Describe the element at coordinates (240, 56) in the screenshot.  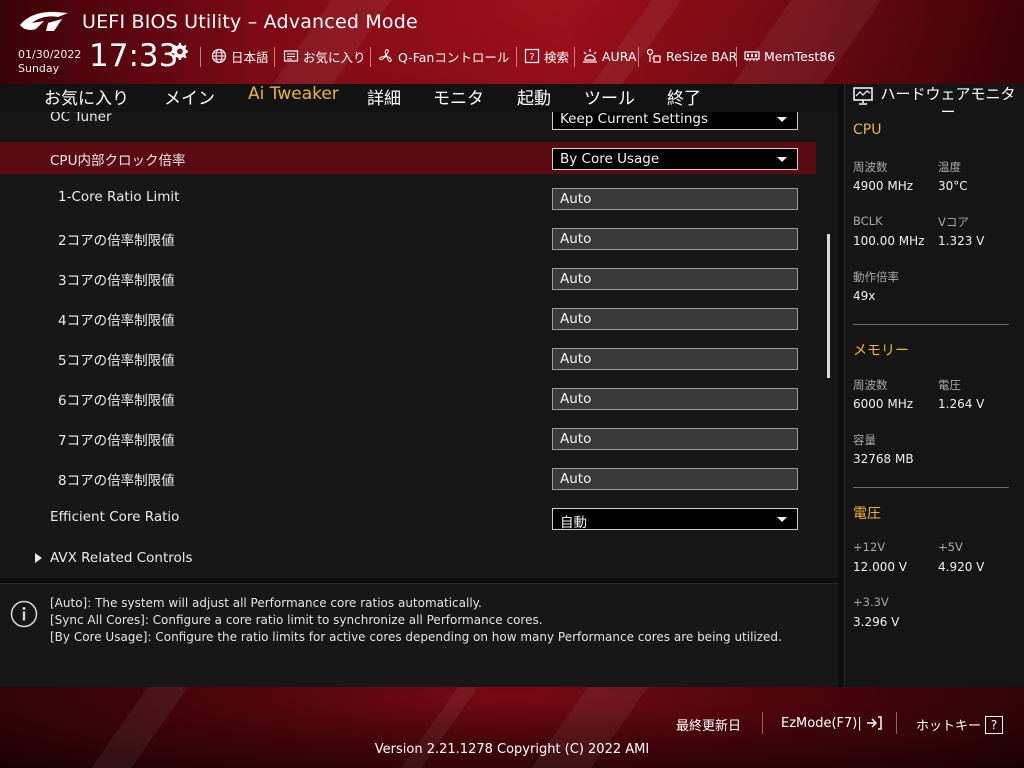
I see `language-button: 日本語` at that location.